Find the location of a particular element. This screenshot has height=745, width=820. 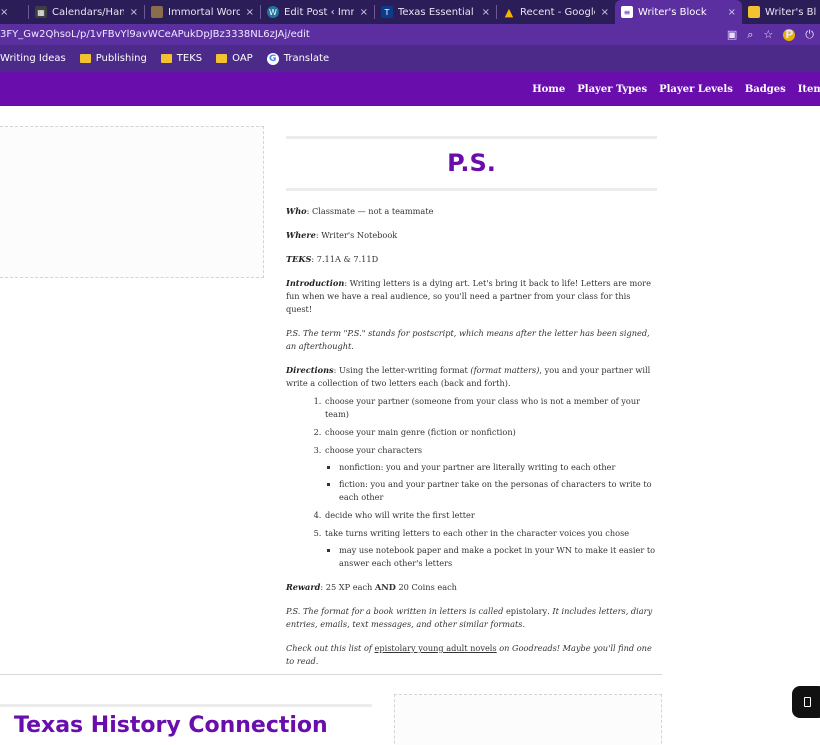

divider is located at coordinates (471, 189).